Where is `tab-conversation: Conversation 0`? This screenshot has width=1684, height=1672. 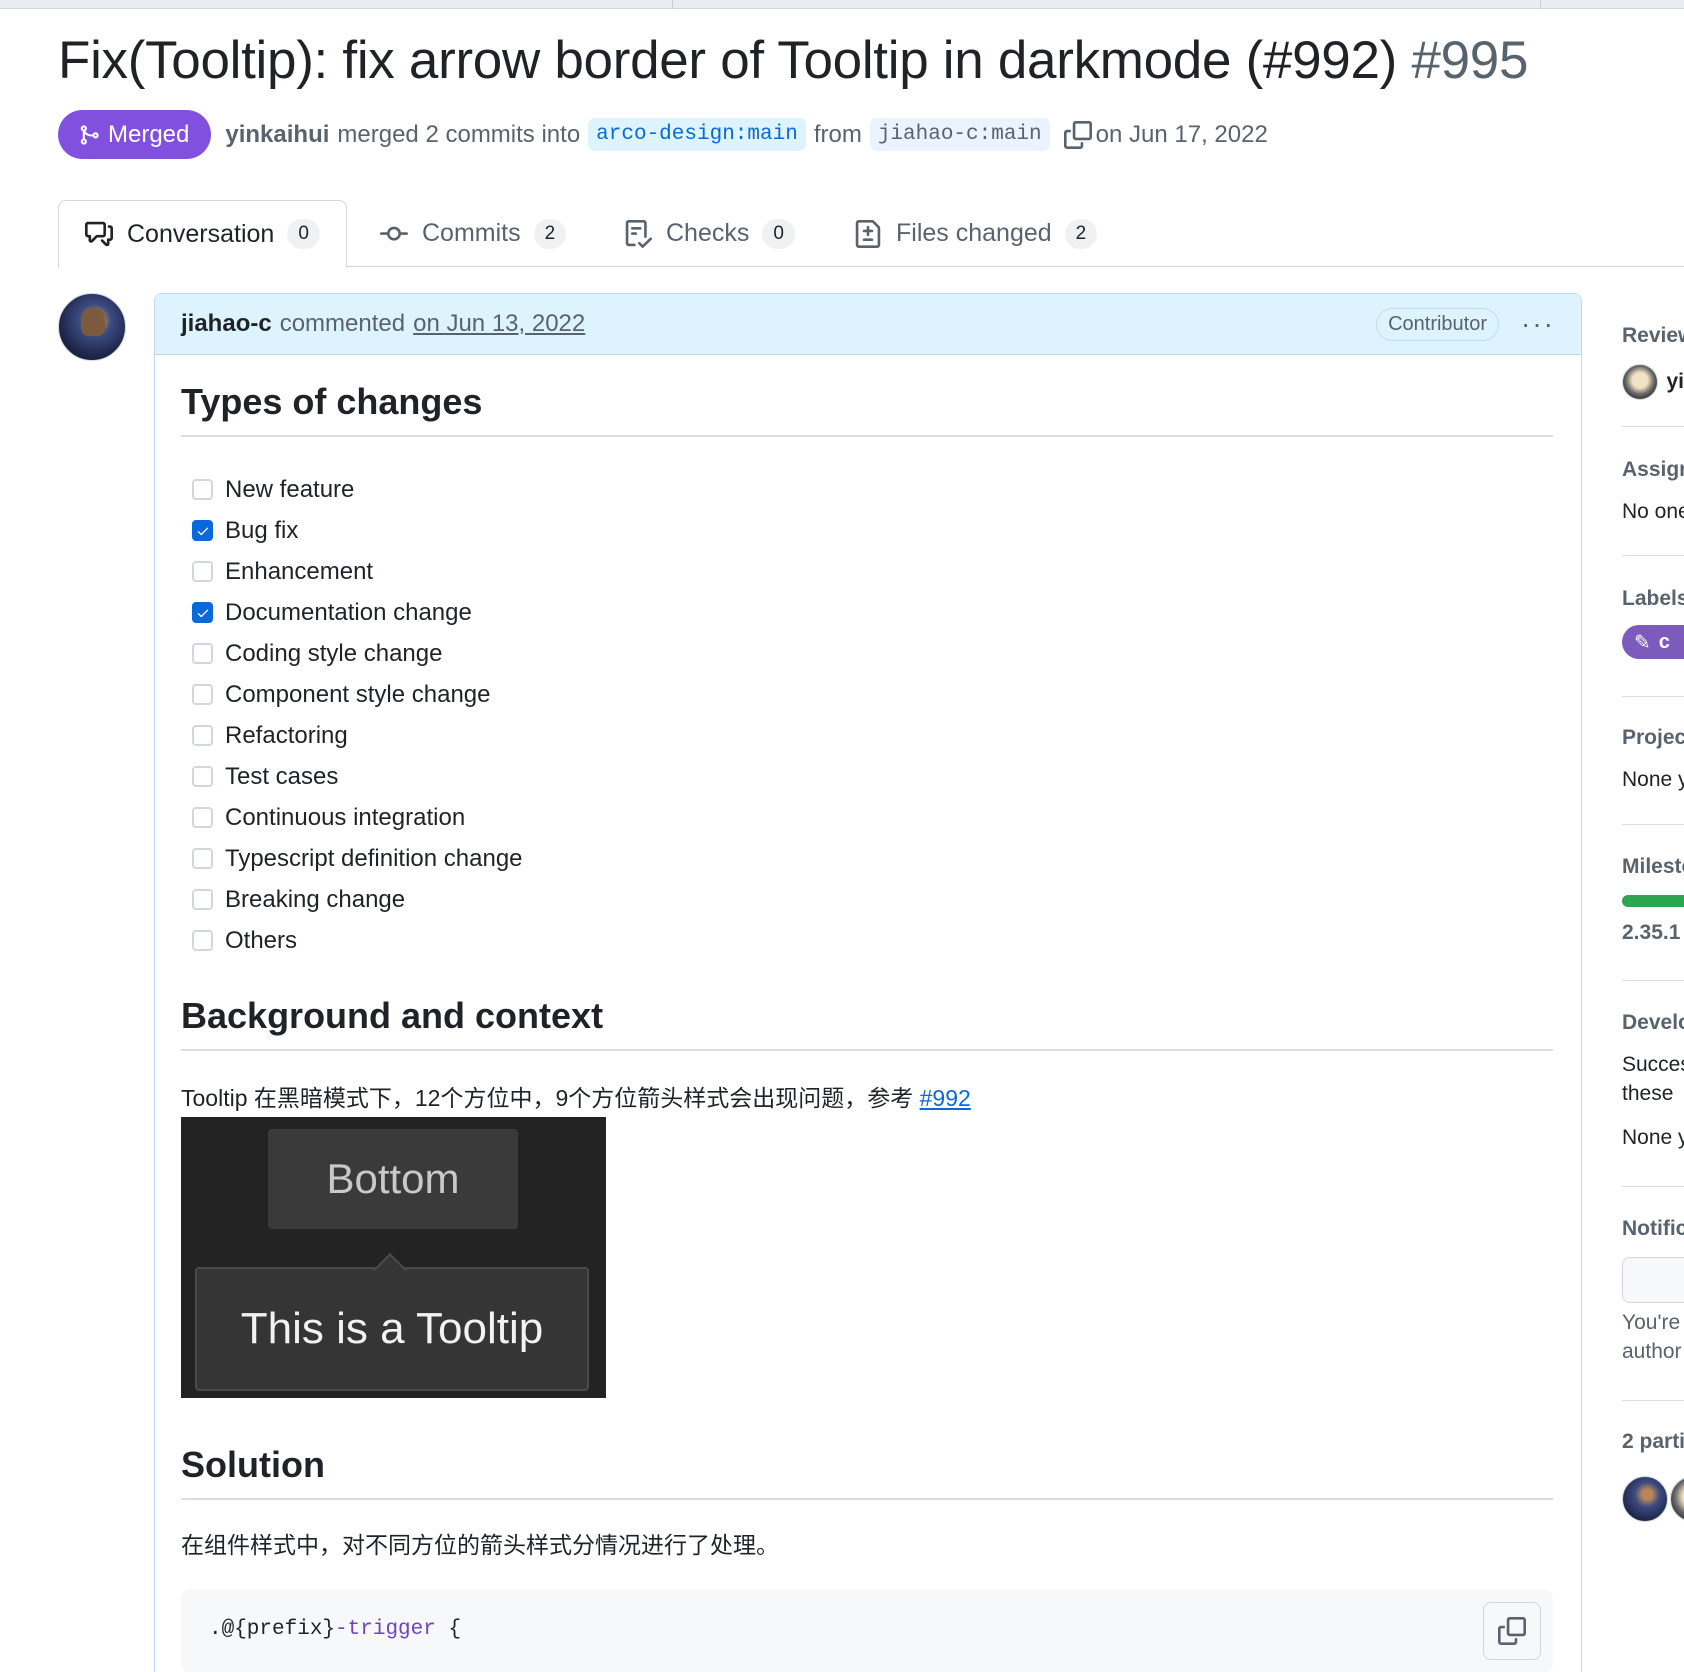
tab-conversation: Conversation 0 is located at coordinates (202, 234).